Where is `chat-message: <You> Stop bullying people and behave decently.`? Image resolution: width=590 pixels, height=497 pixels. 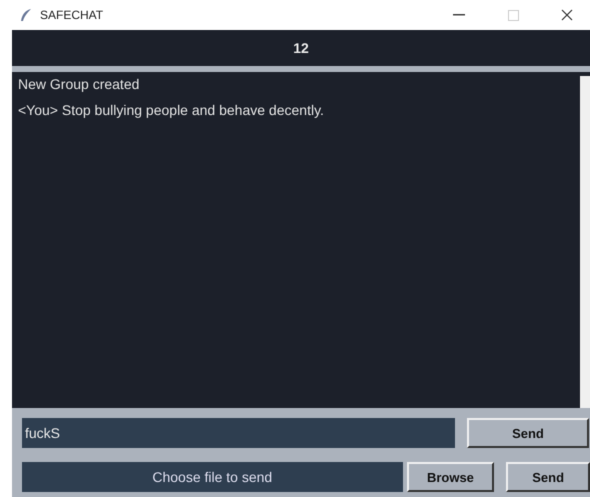 chat-message: <You> Stop bullying people and behave decently. is located at coordinates (171, 110).